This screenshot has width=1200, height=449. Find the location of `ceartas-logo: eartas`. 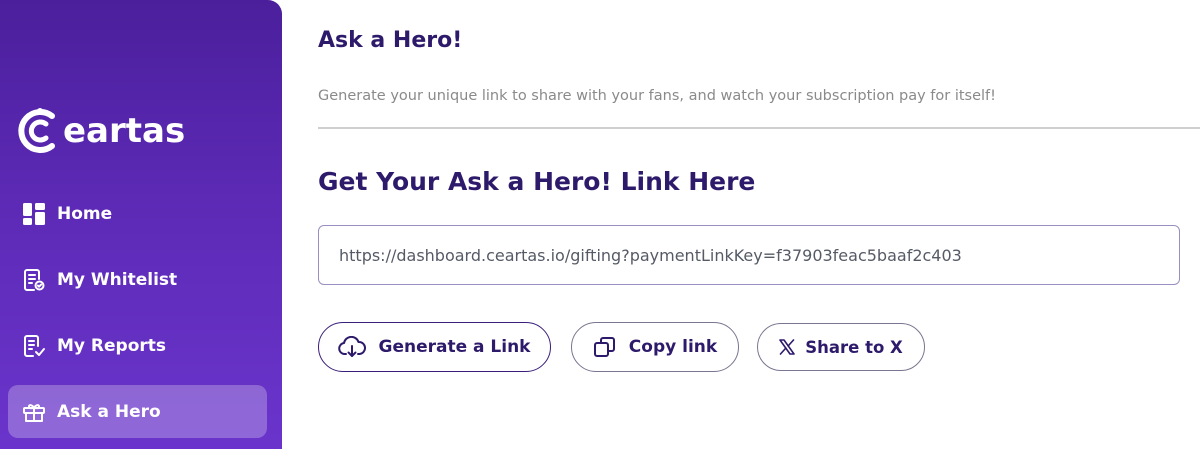

ceartas-logo: eartas is located at coordinates (101, 131).